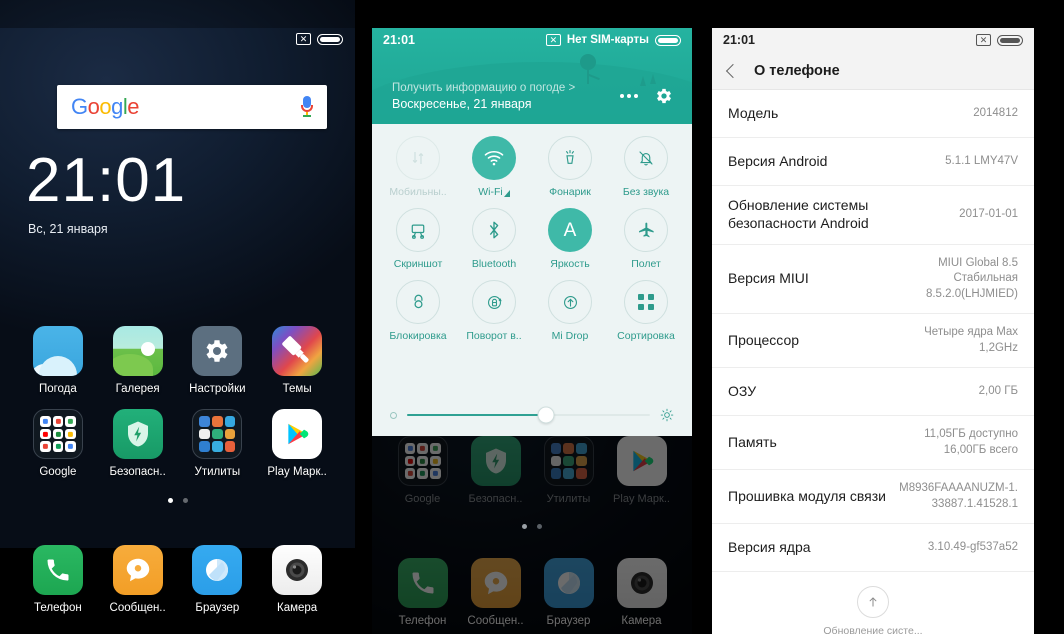 This screenshot has height=634, width=1064. Describe the element at coordinates (553, 40) in the screenshot. I see `no-sim-icon: ✕` at that location.